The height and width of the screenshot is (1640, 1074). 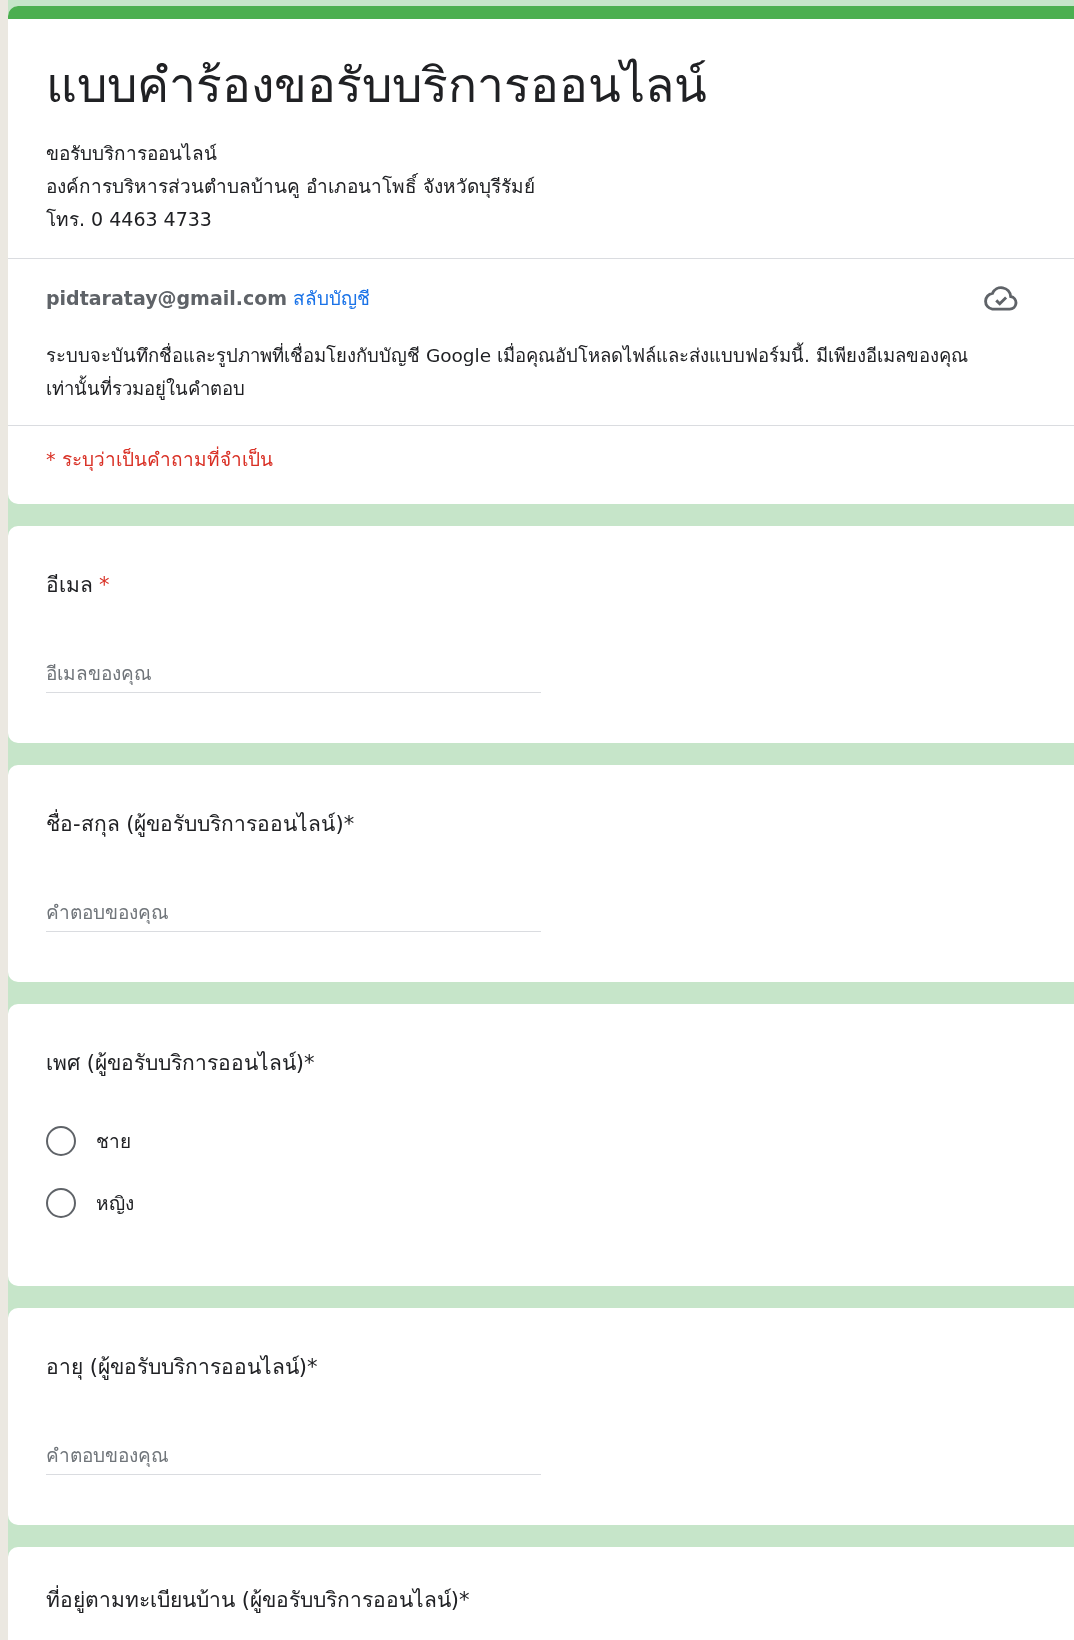 What do you see at coordinates (129, 219) in the screenshot?
I see `form-description-line: โทร. 0 4463 4733` at bounding box center [129, 219].